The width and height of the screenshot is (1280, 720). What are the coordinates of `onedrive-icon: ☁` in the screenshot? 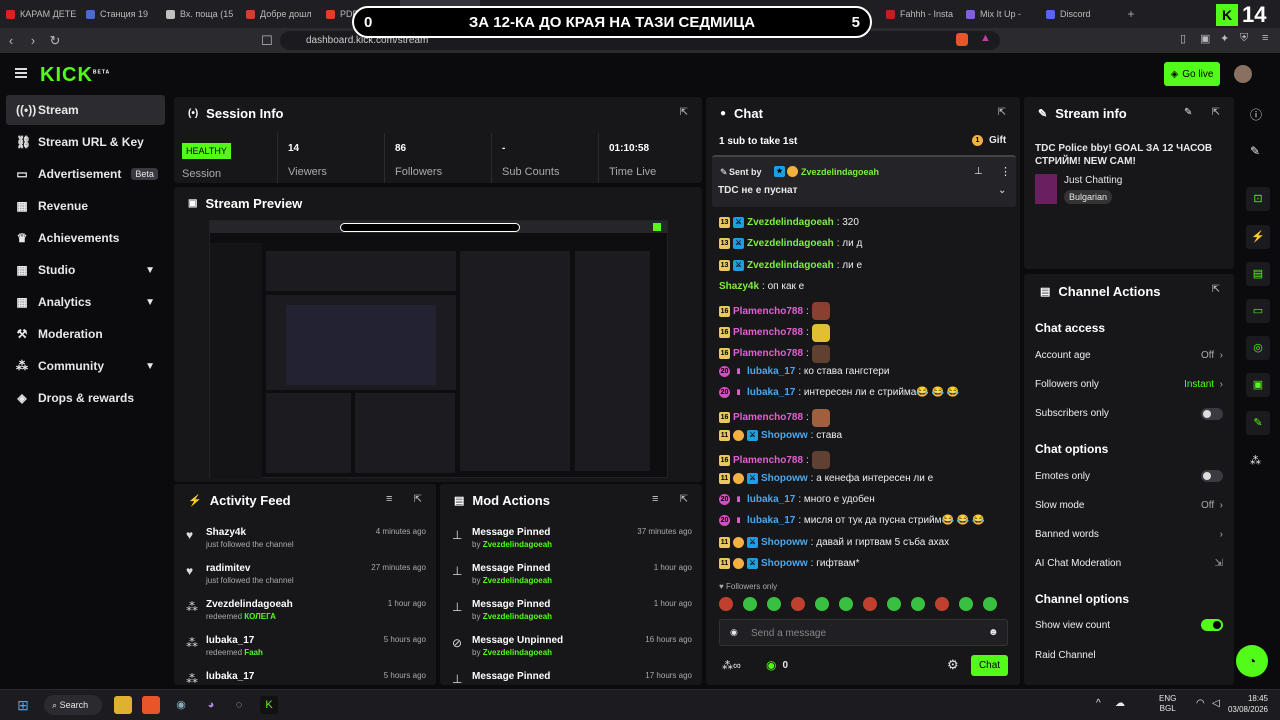 It's located at (1120, 703).